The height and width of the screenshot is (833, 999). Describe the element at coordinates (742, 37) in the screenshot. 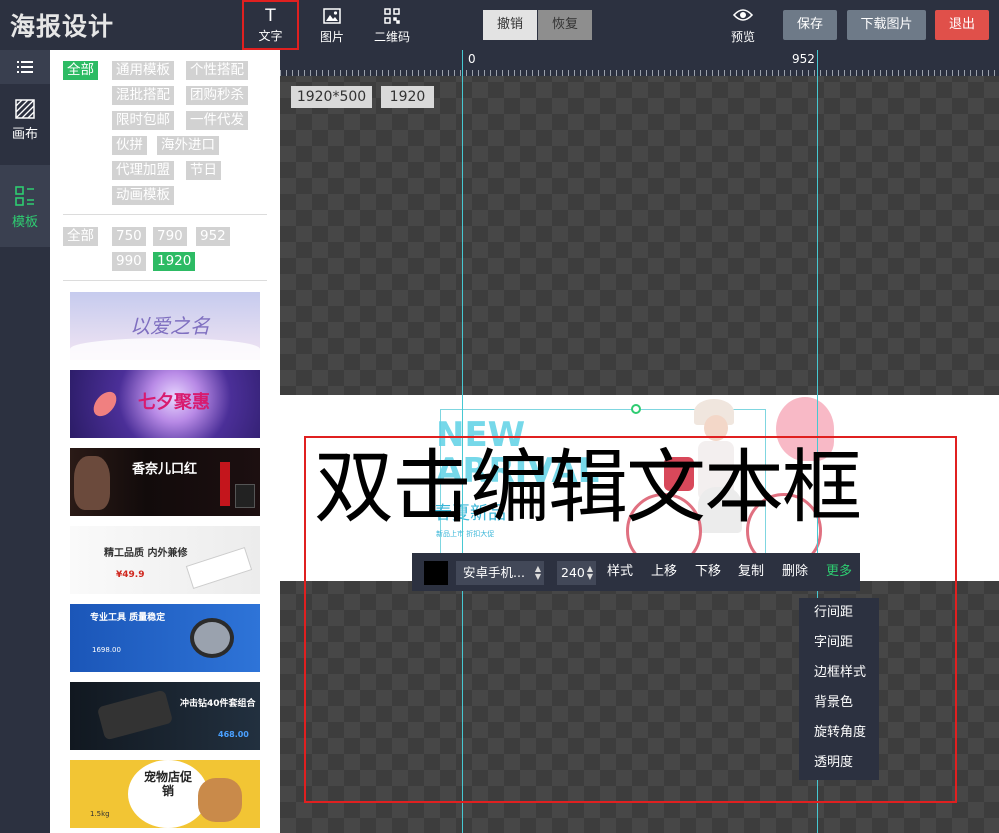

I see `preview-label: 预览` at that location.